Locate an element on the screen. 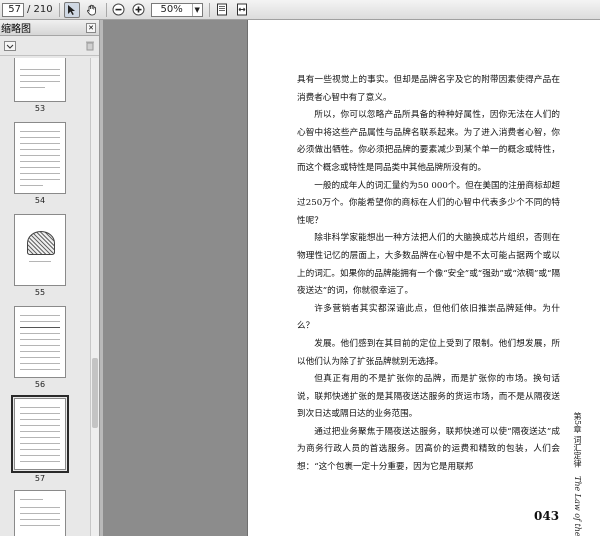 The height and width of the screenshot is (536, 600). thumbnail-panel-header: 缩略图 ✕ is located at coordinates (49, 28).